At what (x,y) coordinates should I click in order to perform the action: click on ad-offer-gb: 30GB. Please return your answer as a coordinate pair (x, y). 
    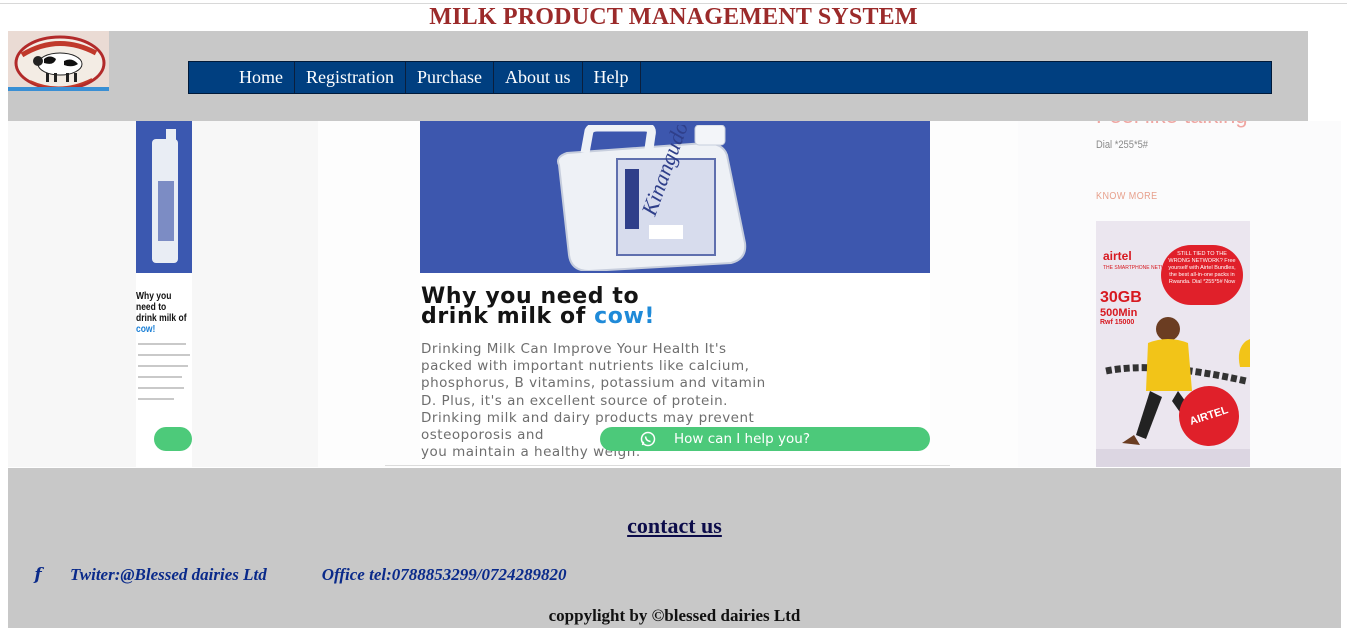
    Looking at the image, I should click on (1121, 297).